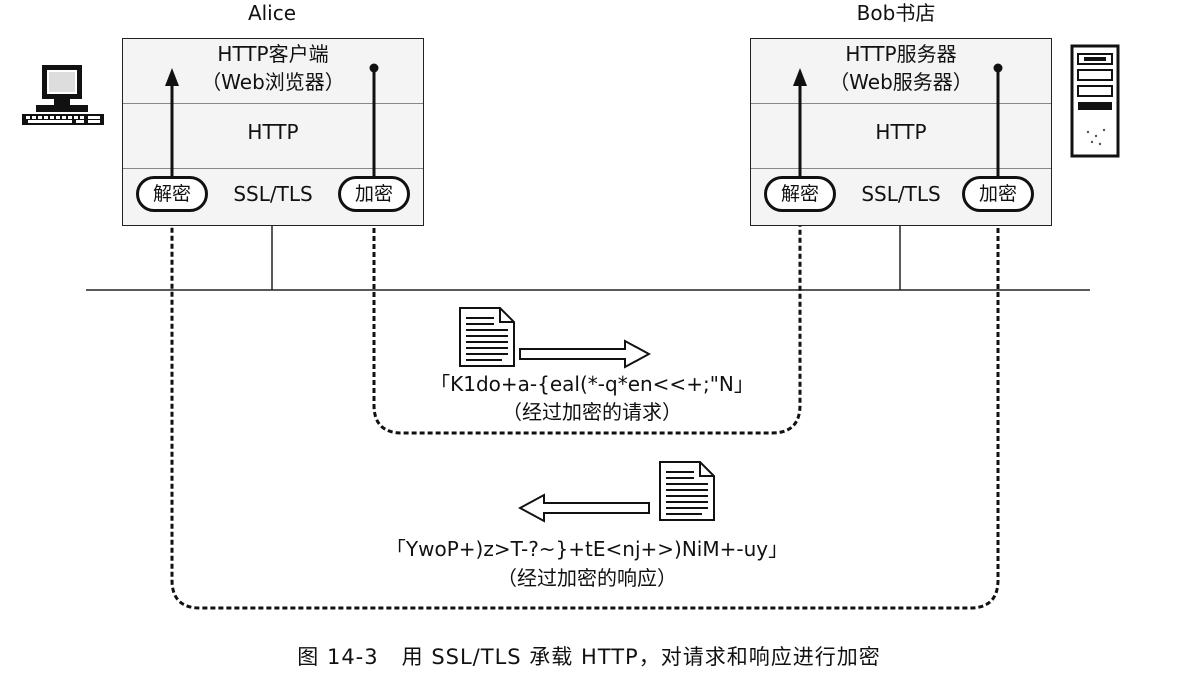 This screenshot has width=1178, height=684. Describe the element at coordinates (487, 337) in the screenshot. I see `request-document-icon` at that location.